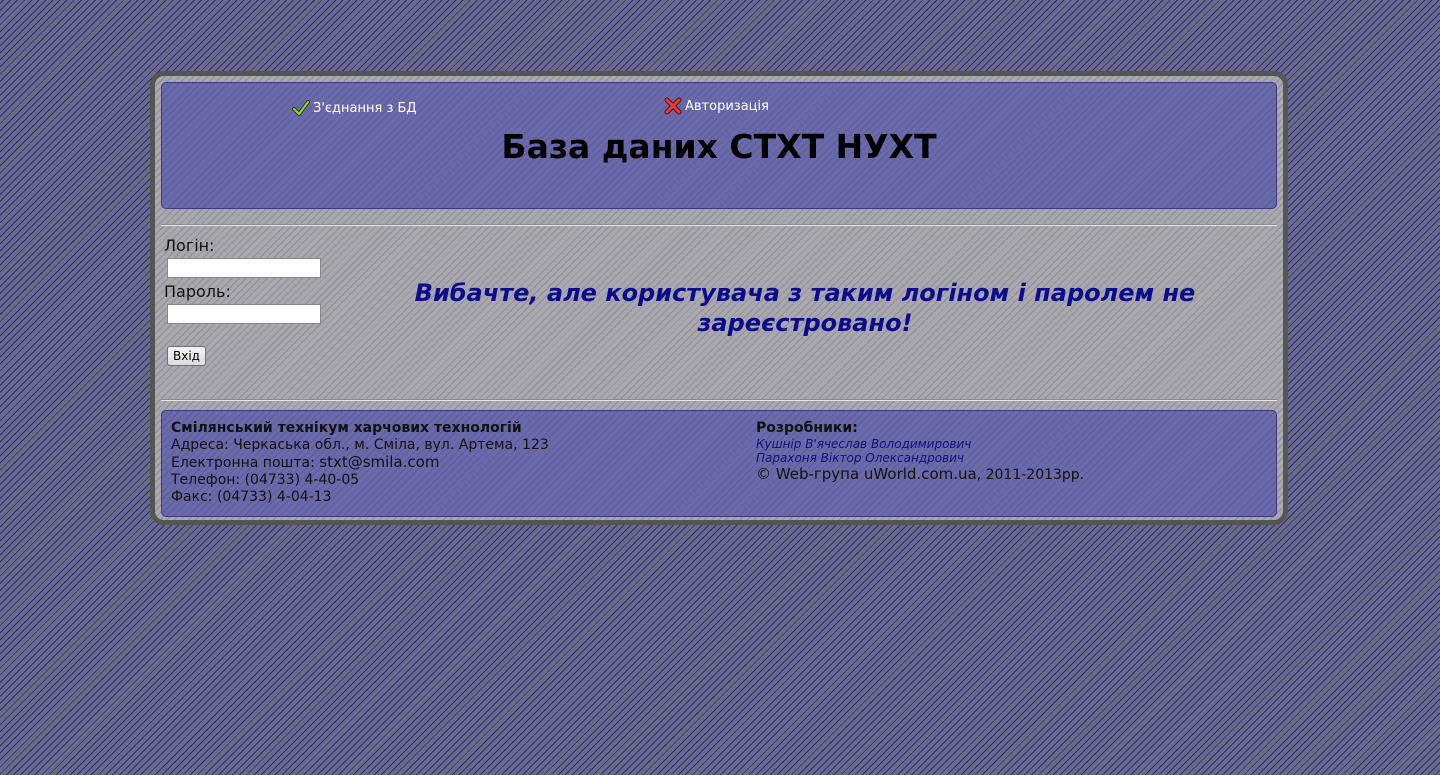  What do you see at coordinates (244, 268) in the screenshot?
I see `login-input` at bounding box center [244, 268].